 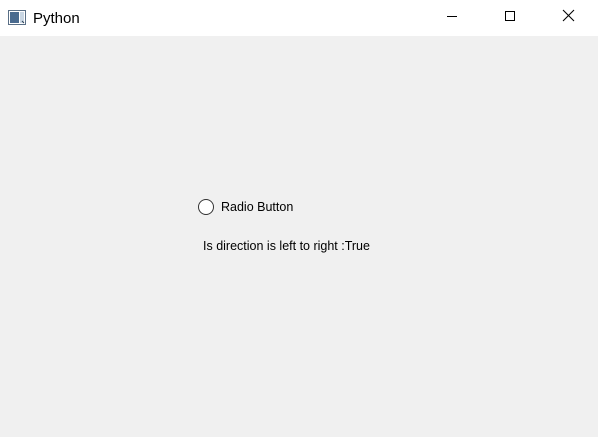 What do you see at coordinates (206, 207) in the screenshot?
I see `radio-circle-icon` at bounding box center [206, 207].